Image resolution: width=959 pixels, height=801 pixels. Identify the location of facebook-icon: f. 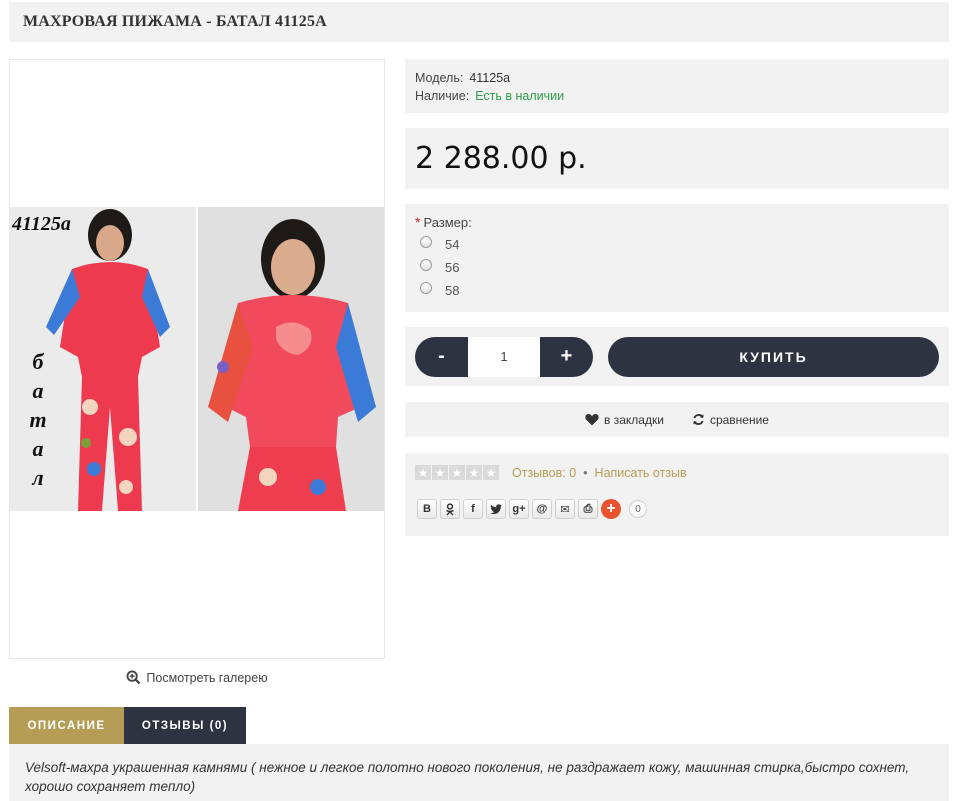
(473, 509).